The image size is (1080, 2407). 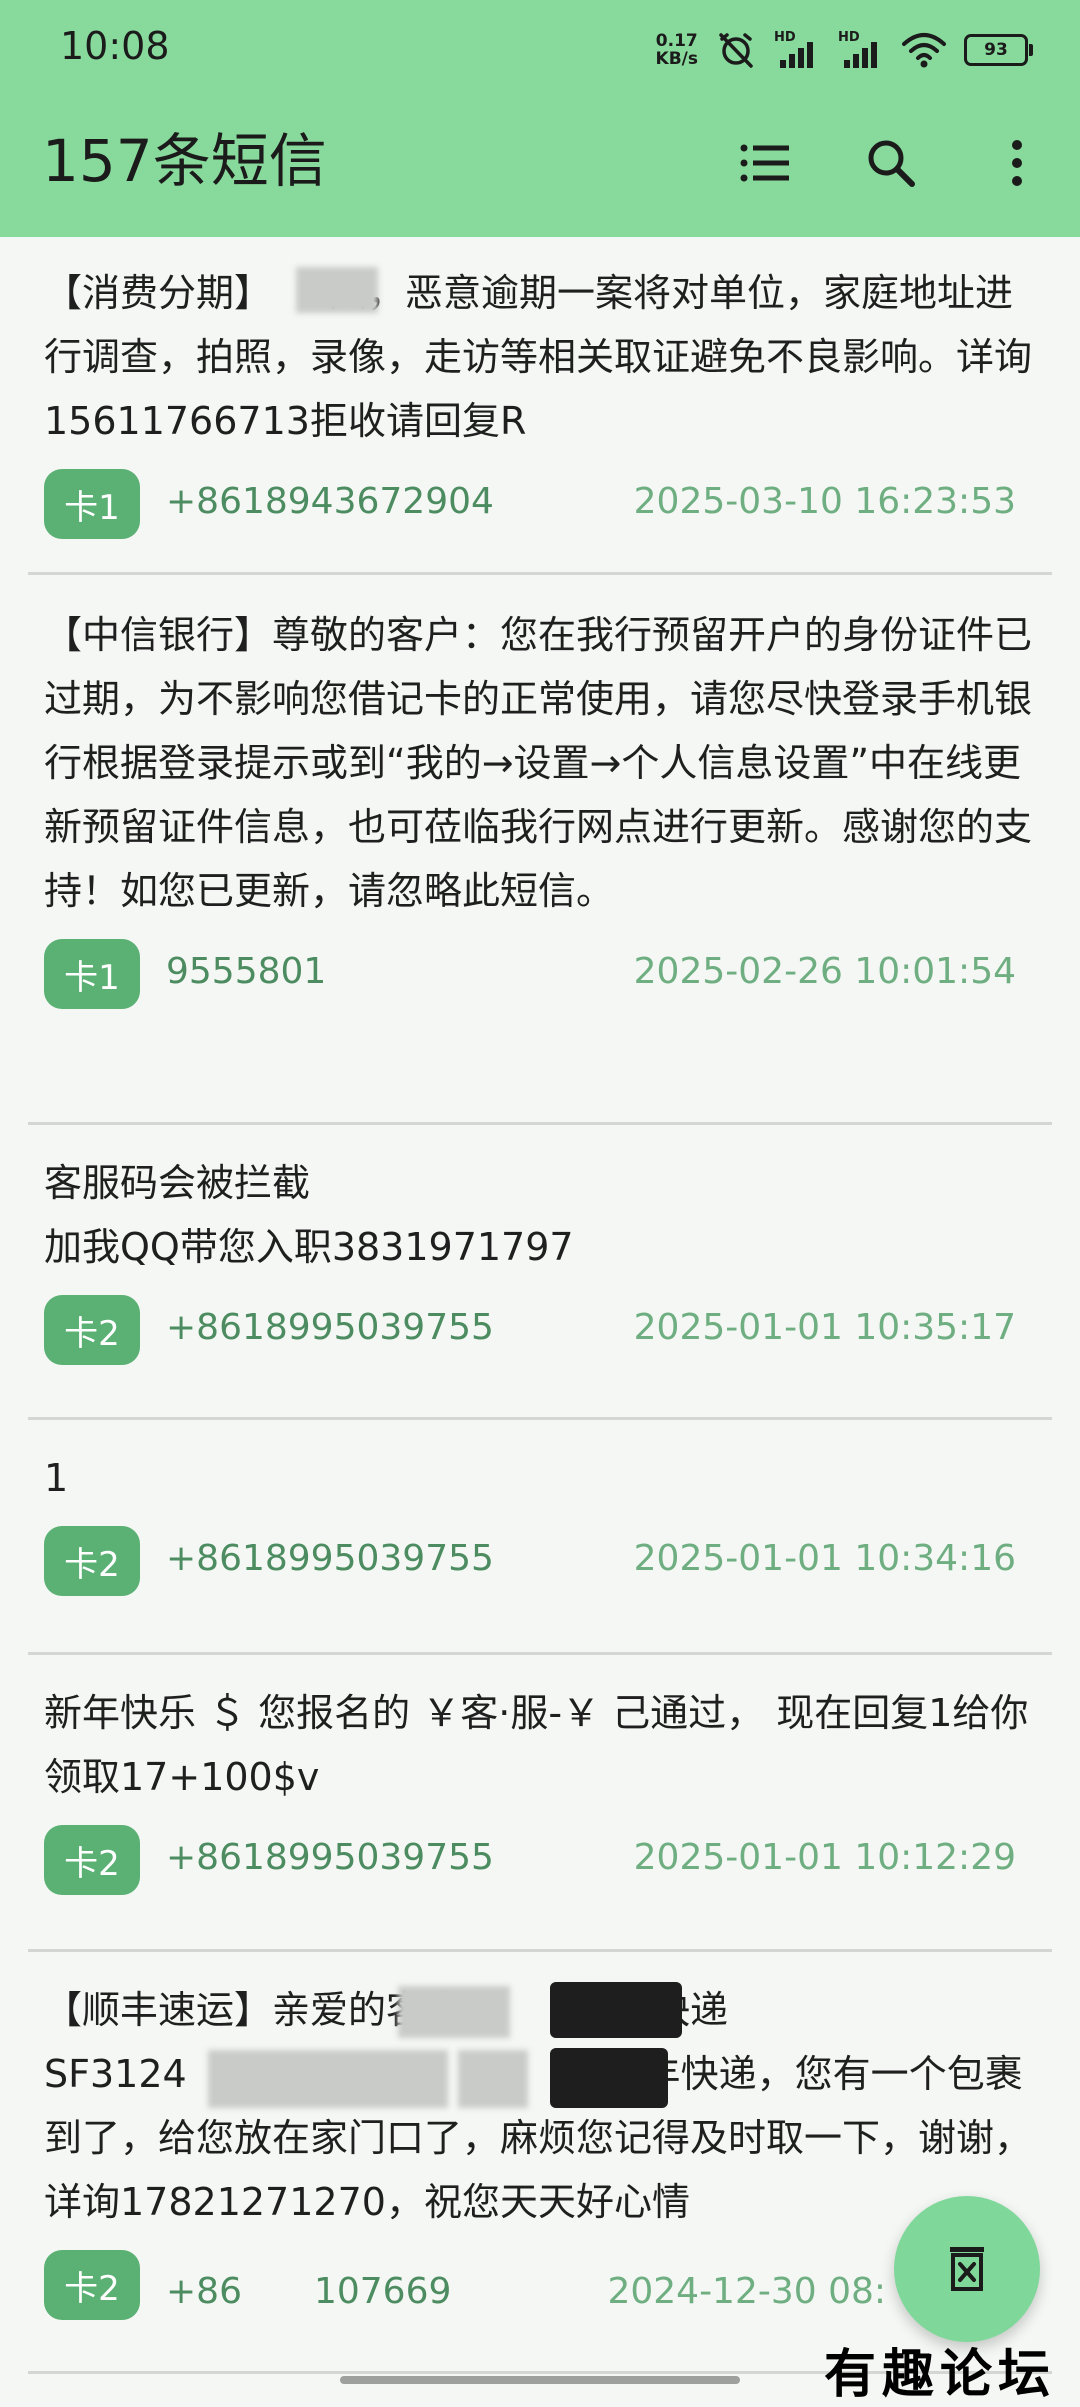 I want to click on more-vert-icon, so click(x=1017, y=163).